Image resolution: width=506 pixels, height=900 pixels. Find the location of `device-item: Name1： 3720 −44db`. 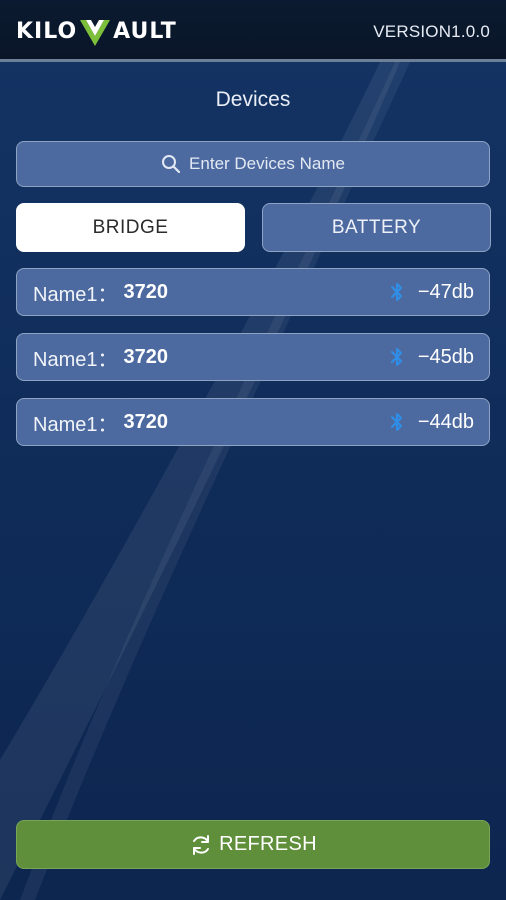

device-item: Name1： 3720 −44db is located at coordinates (253, 422).